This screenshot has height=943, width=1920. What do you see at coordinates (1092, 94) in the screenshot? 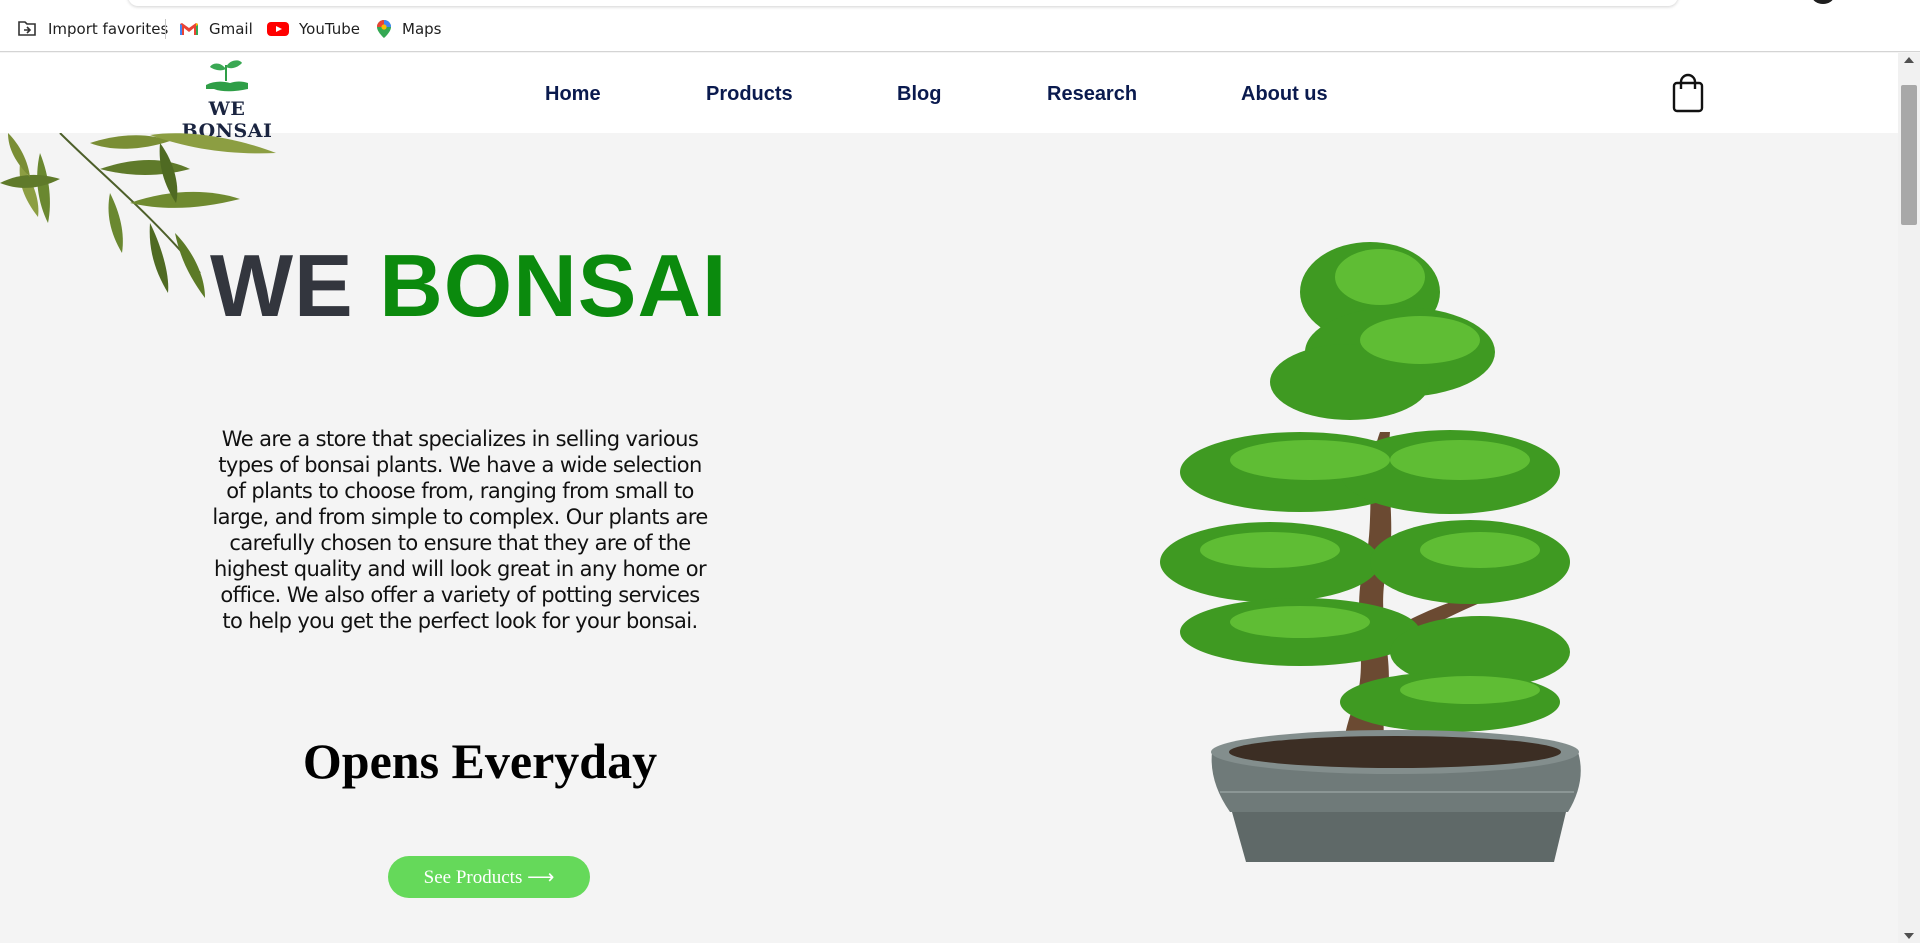
I see `nav-research: Research` at bounding box center [1092, 94].